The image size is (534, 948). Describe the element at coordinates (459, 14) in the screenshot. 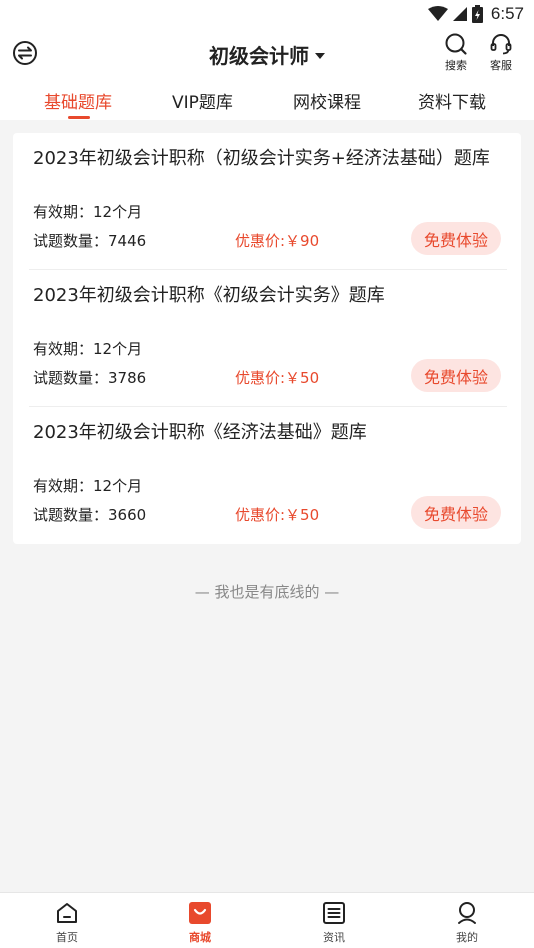

I see `signal-icon` at that location.